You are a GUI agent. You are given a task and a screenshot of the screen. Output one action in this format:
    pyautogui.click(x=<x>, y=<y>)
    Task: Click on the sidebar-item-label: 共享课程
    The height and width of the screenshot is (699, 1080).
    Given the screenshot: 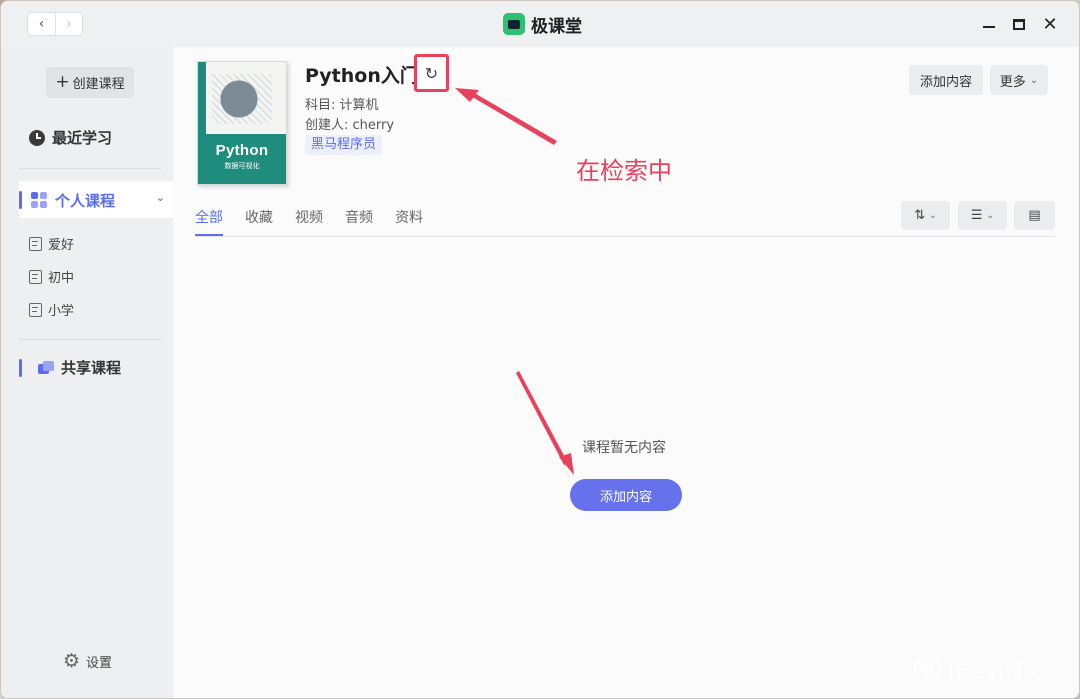 What is the action you would take?
    pyautogui.click(x=91, y=368)
    